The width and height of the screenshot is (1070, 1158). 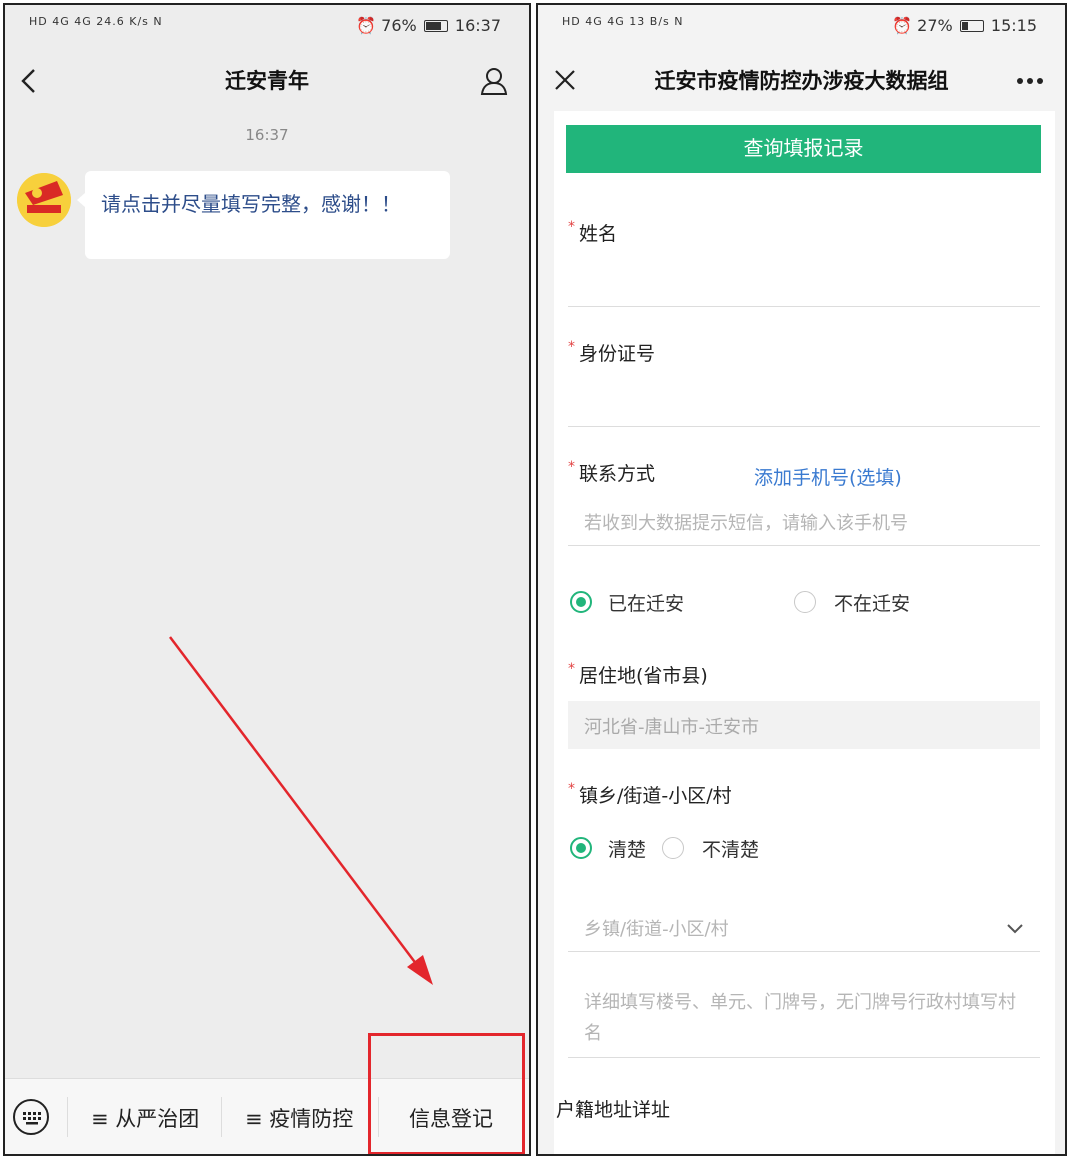 What do you see at coordinates (971, 26) in the screenshot?
I see `battery-icon` at bounding box center [971, 26].